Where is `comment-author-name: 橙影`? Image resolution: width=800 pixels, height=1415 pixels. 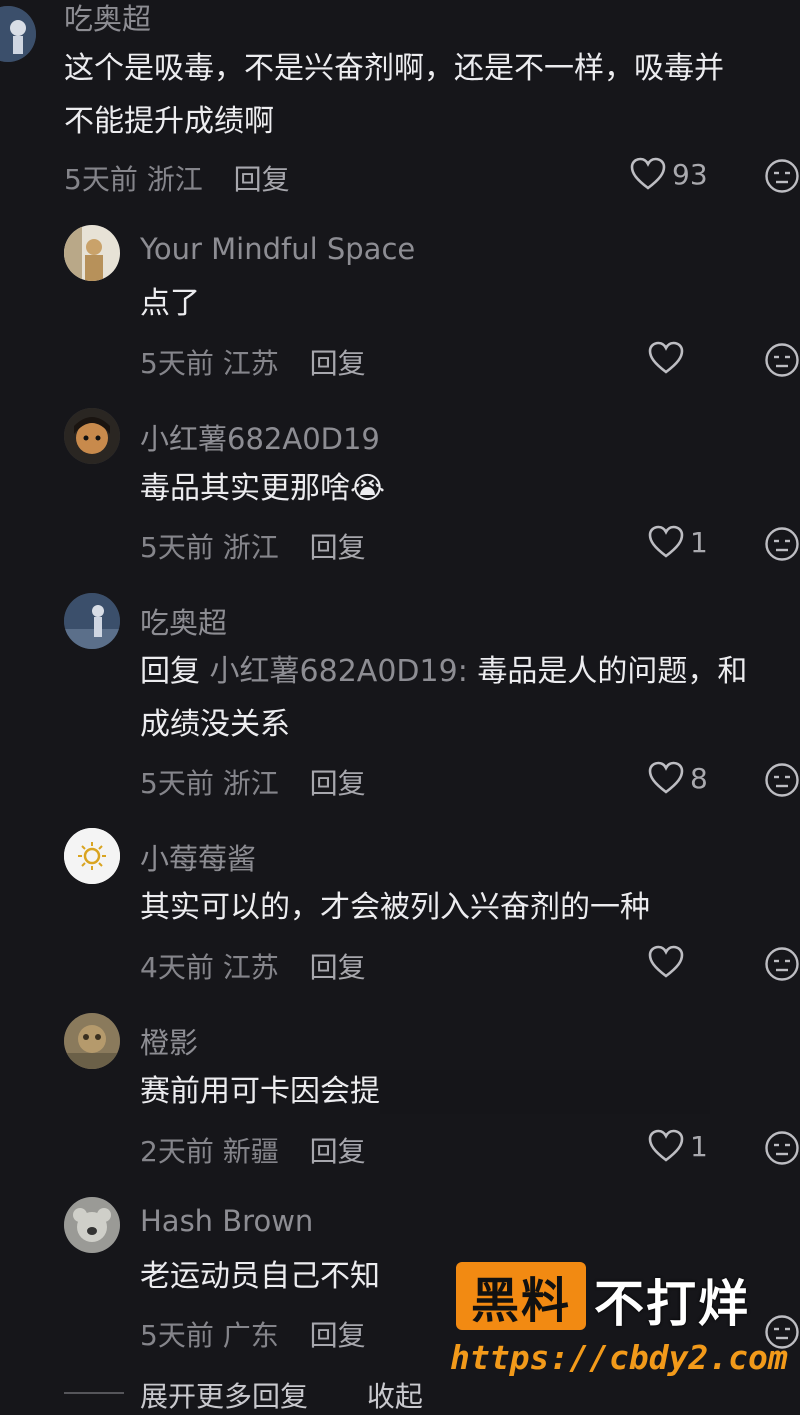 comment-author-name: 橙影 is located at coordinates (169, 1041).